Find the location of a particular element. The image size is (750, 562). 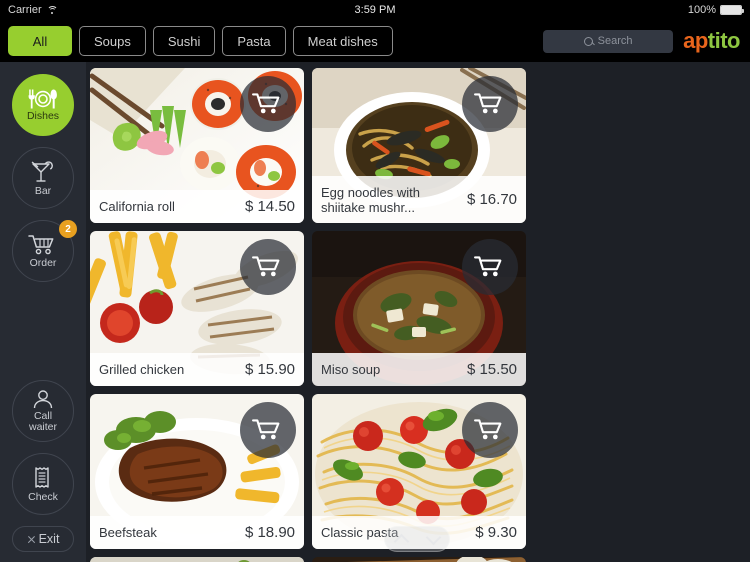

dish-label: Miso soup $ 15.50 is located at coordinates (419, 369).